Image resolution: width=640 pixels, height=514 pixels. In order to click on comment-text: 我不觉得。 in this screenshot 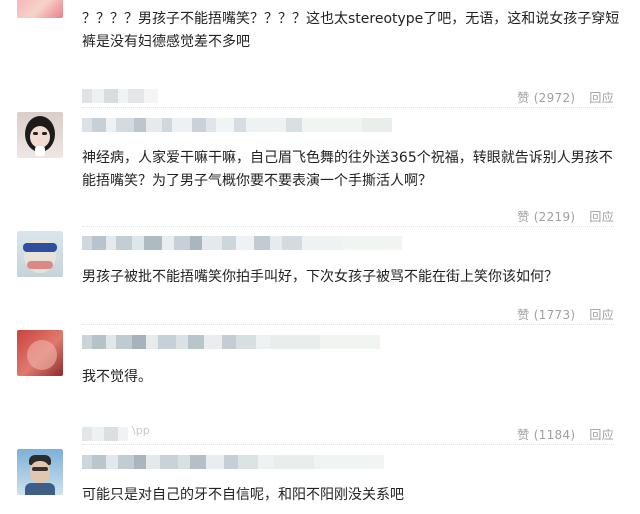, I will do `click(117, 377)`.